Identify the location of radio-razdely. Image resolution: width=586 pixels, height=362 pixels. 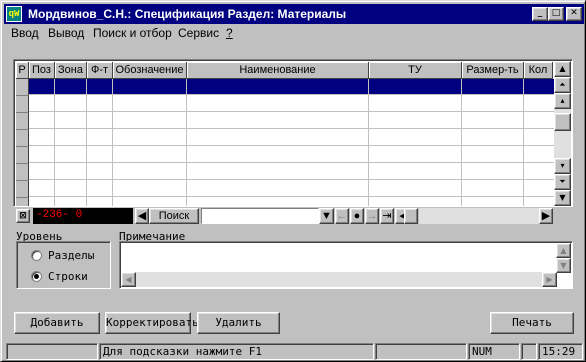
(36, 255).